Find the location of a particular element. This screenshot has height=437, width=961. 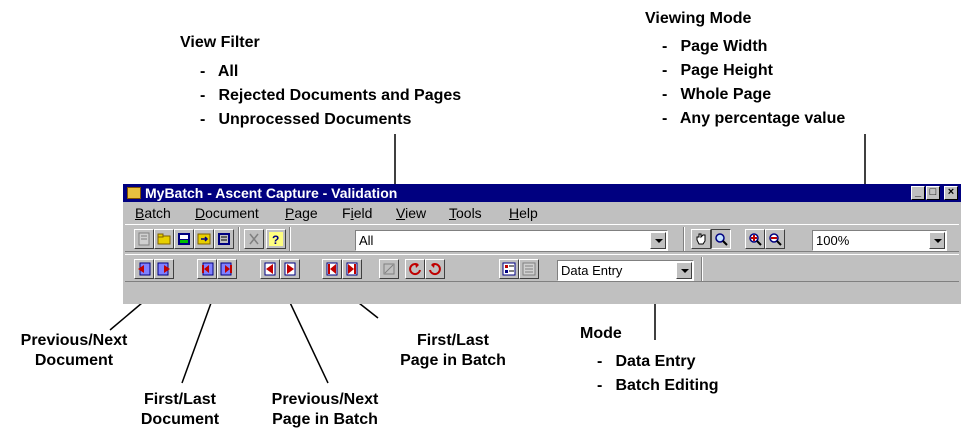

scissors-icon is located at coordinates (254, 239).